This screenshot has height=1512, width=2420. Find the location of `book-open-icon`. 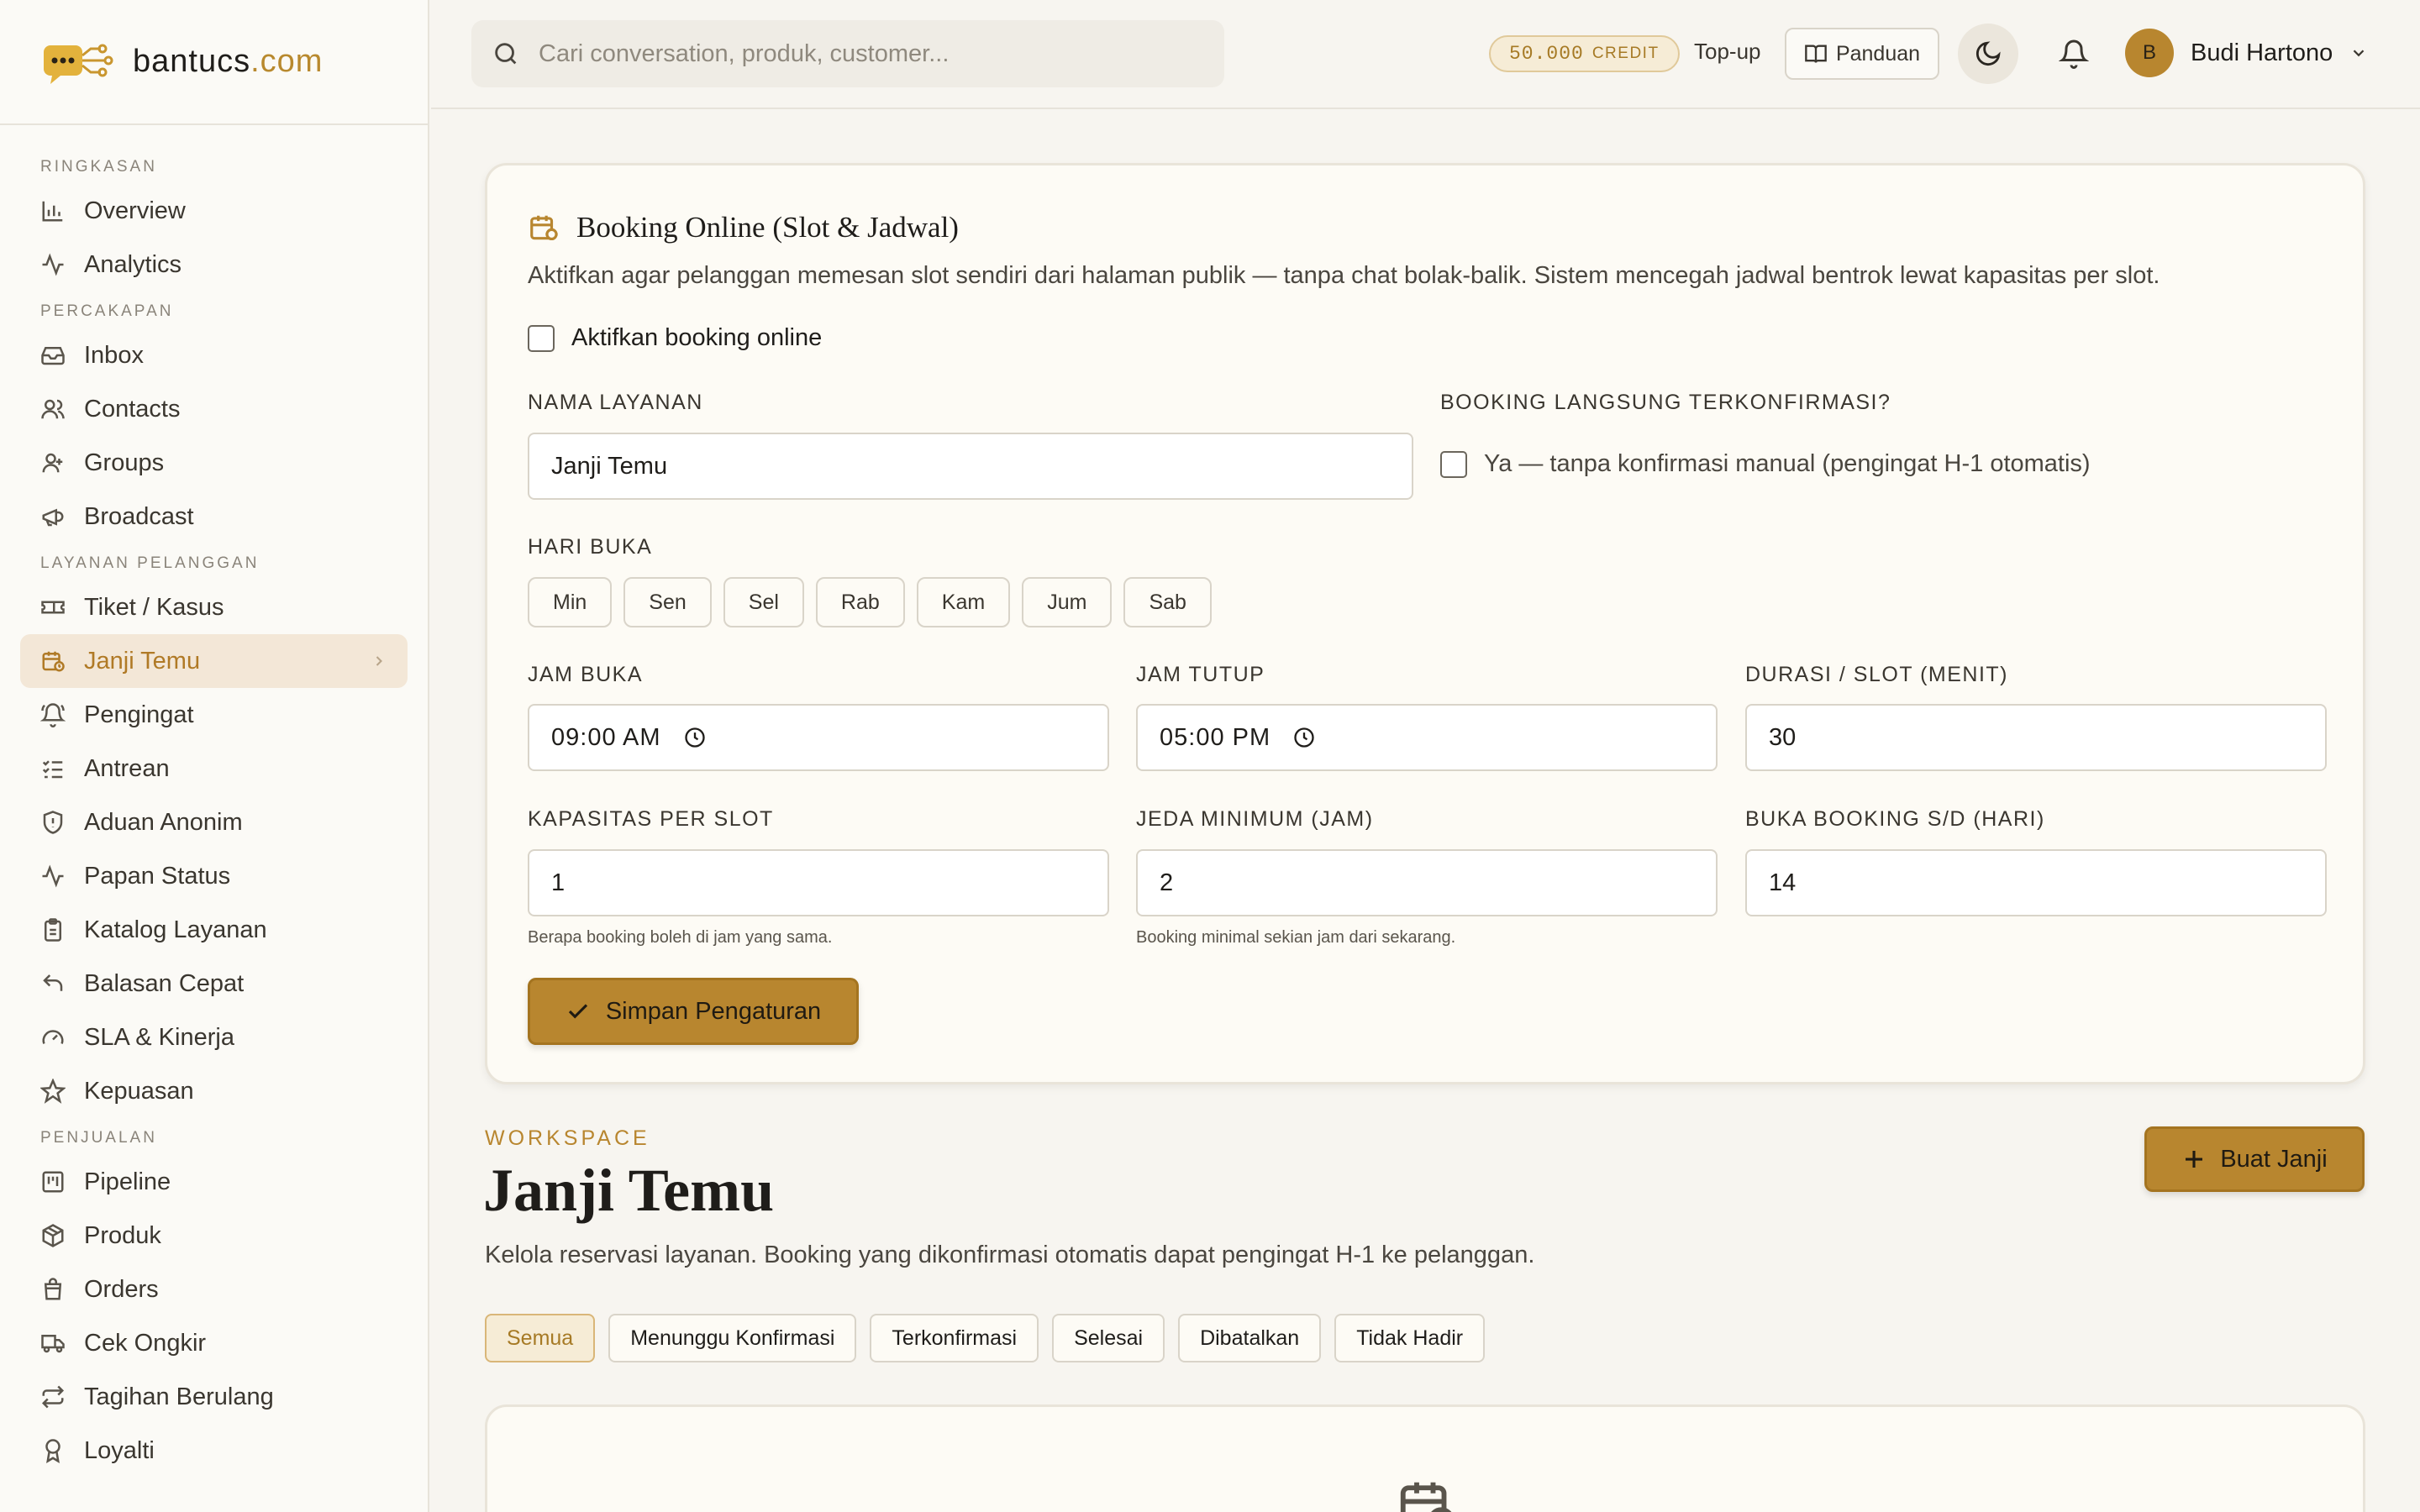

book-open-icon is located at coordinates (1816, 54).